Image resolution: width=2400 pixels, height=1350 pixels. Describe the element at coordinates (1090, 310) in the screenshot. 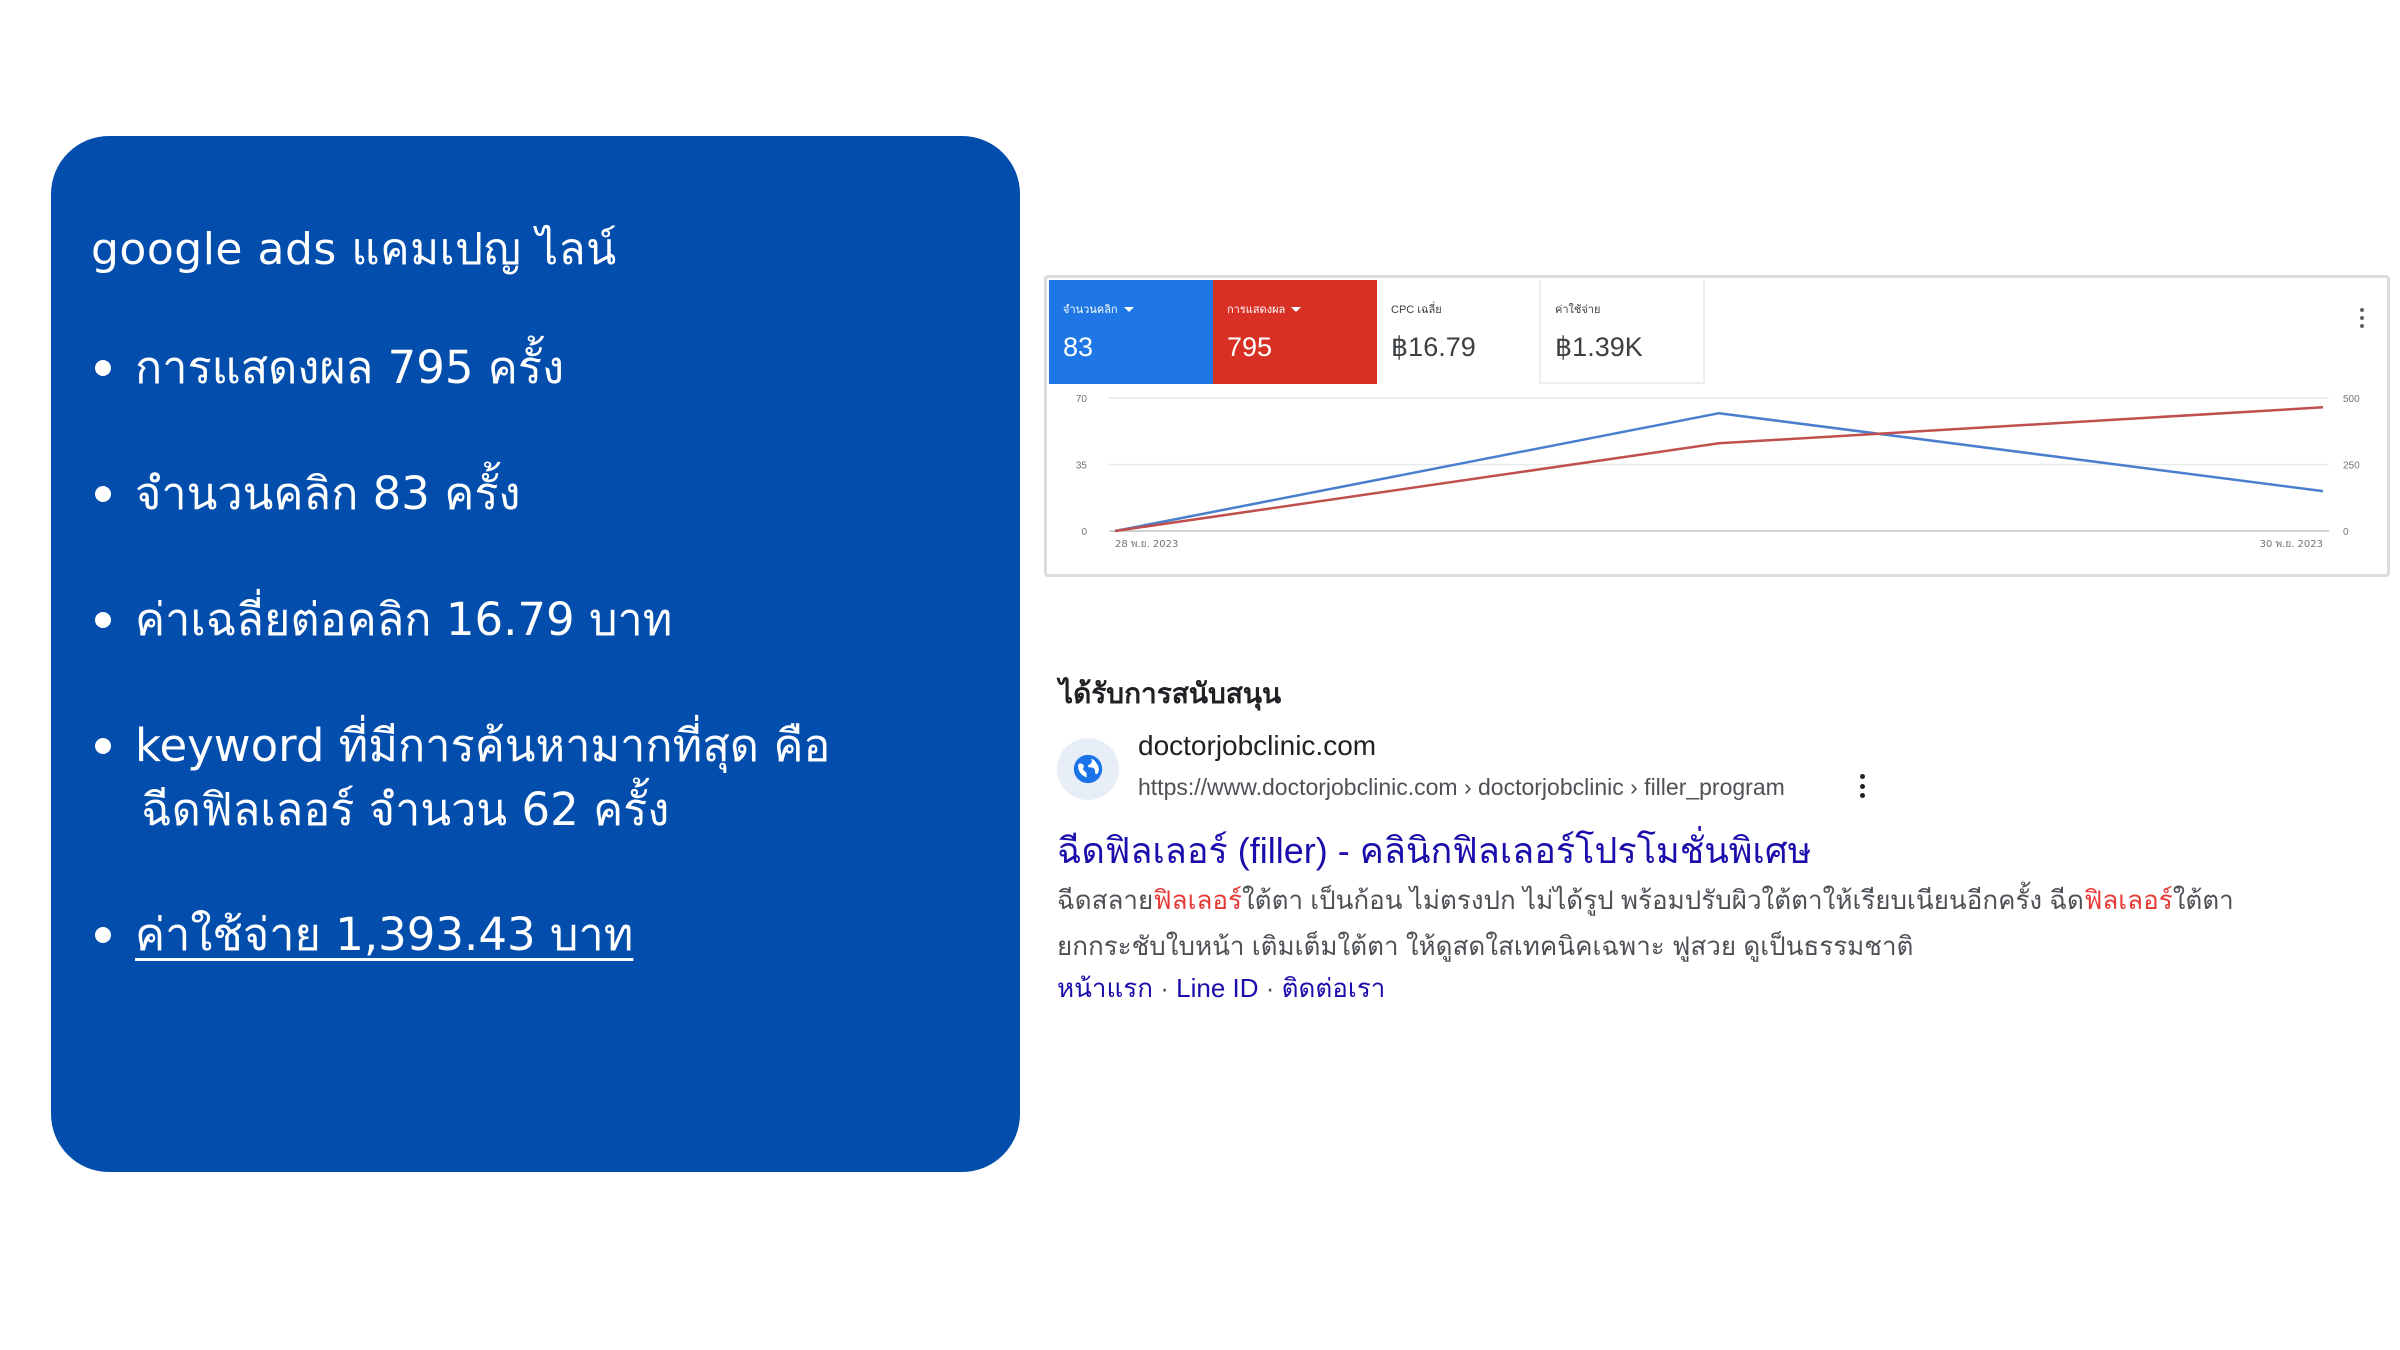

I see `metric-label: จำนวนคลิก` at that location.